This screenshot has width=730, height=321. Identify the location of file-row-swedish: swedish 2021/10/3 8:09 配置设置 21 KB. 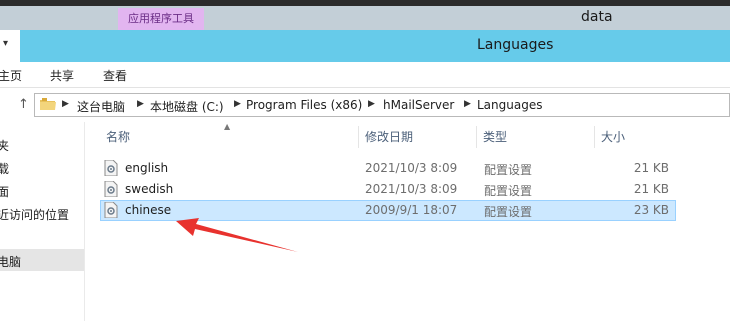
(388, 189).